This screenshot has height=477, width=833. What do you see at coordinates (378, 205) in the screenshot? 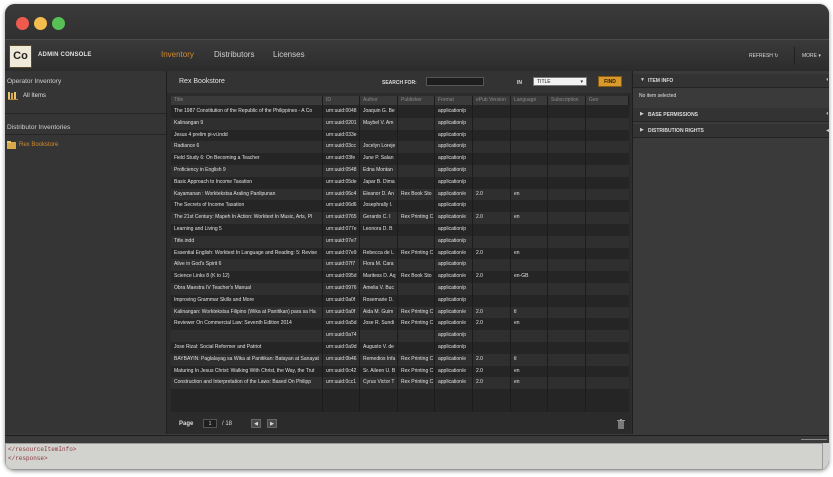
I see `table-cell: Josephrally I.` at bounding box center [378, 205].